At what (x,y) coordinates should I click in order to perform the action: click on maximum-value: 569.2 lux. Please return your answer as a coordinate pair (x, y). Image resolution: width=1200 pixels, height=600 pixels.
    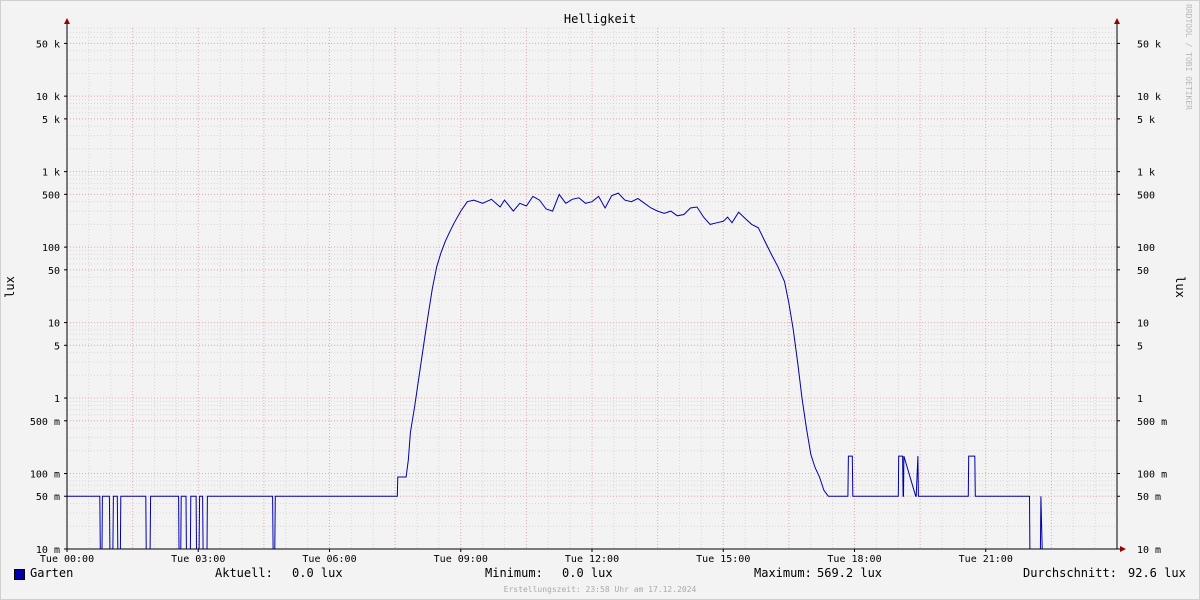
    Looking at the image, I should click on (850, 573).